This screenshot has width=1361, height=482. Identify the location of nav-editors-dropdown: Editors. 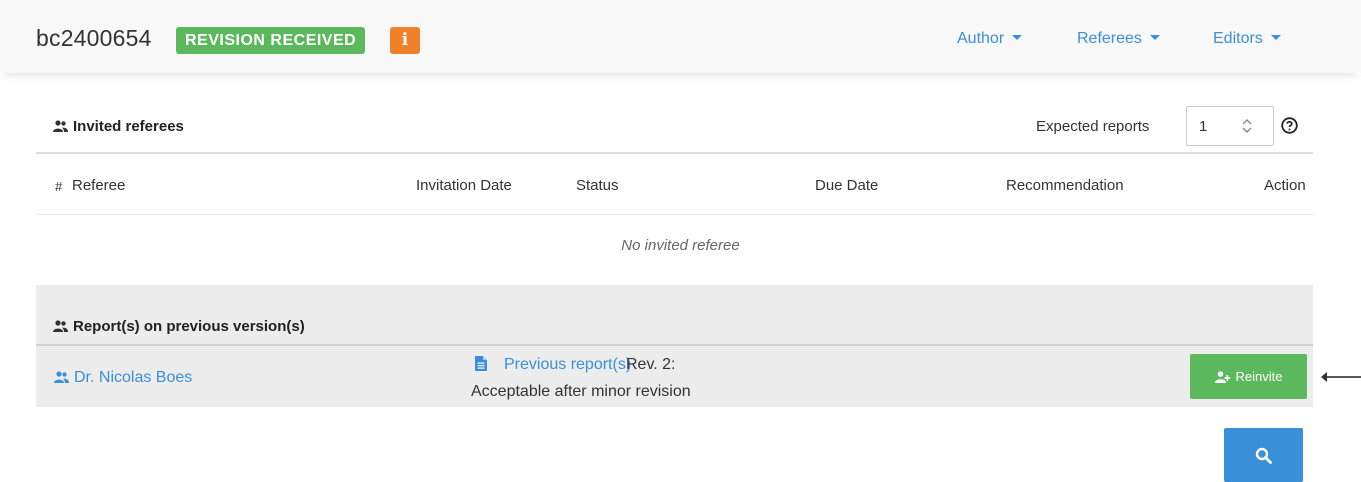
(1247, 39).